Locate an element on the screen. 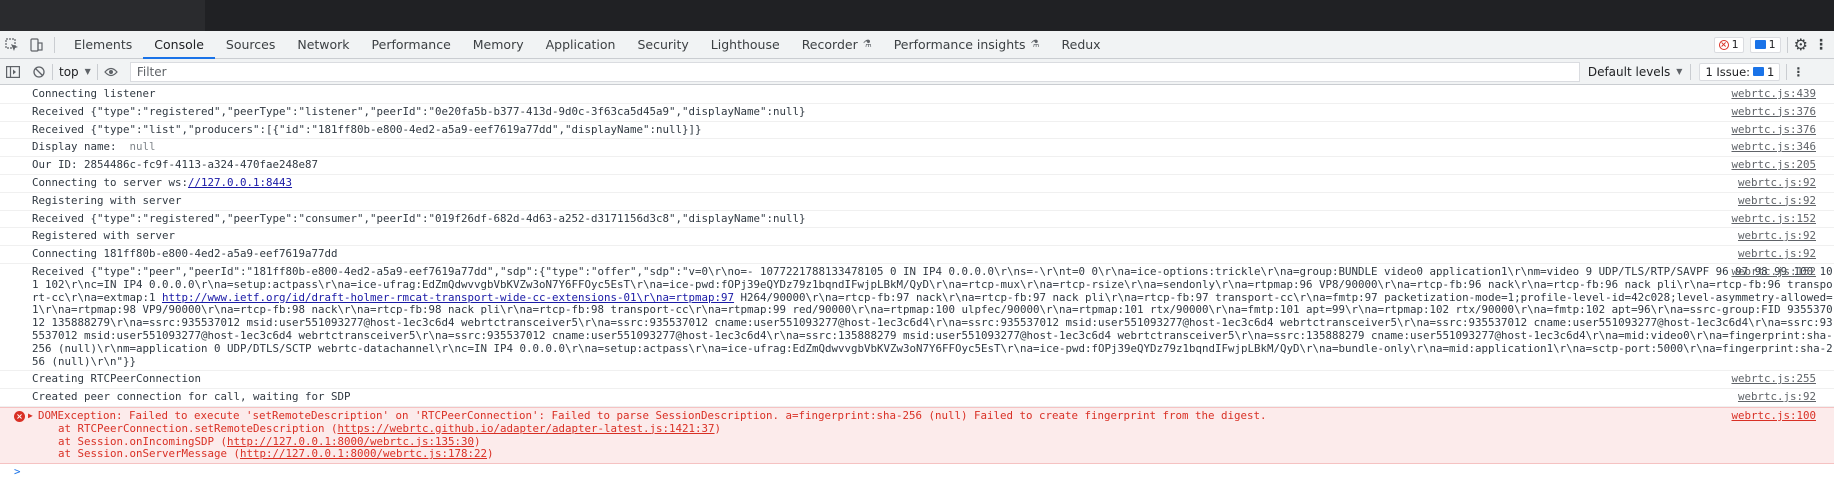 The height and width of the screenshot is (496, 1834). tab-performance: Performance is located at coordinates (411, 44).